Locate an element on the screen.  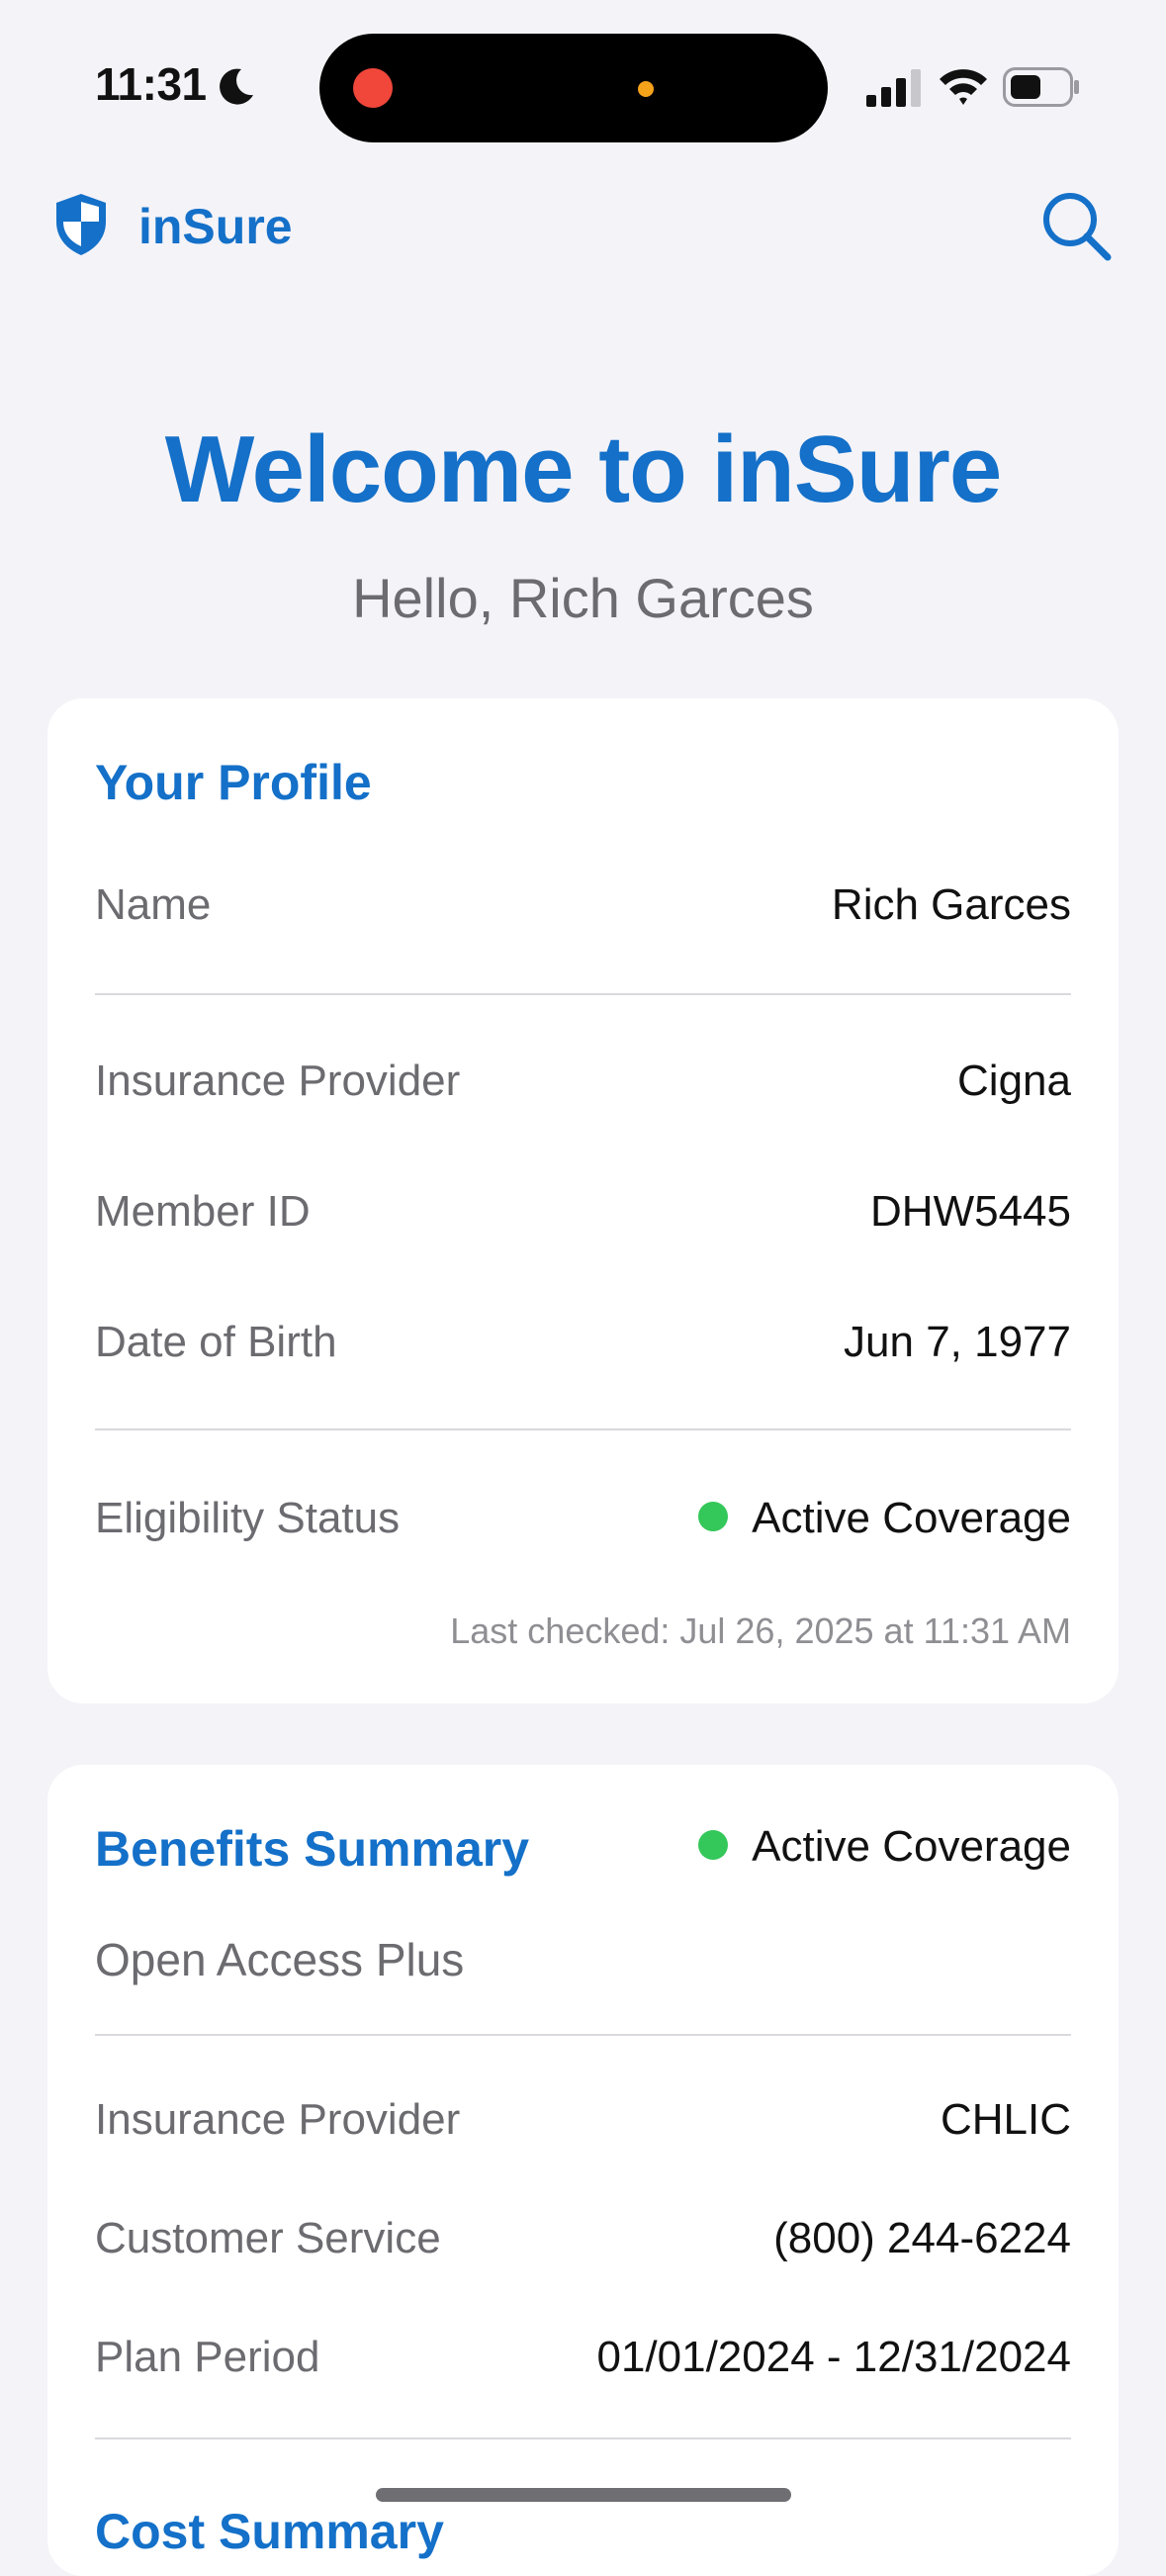
dynamic-island is located at coordinates (573, 88).